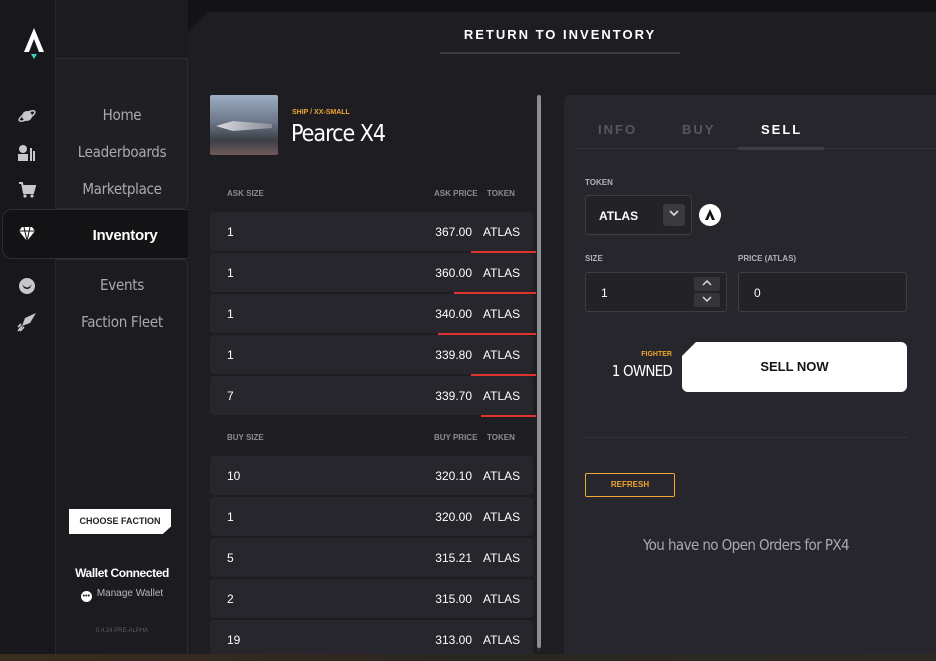 The width and height of the screenshot is (936, 661). Describe the element at coordinates (373, 355) in the screenshot. I see `ask-row: 1 339.80 ATLAS` at that location.